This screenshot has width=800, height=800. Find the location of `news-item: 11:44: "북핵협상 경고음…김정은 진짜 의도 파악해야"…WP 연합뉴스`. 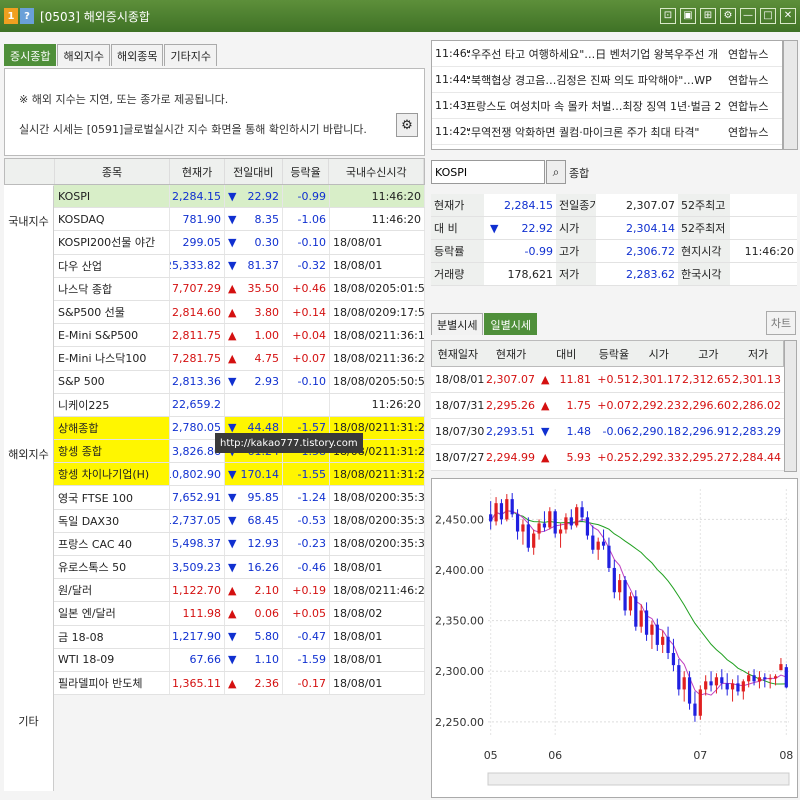

news-item: 11:44: "북핵협상 경고음…김정은 진짜 의도 파악해야"…WP 연합뉴스 is located at coordinates (607, 80).